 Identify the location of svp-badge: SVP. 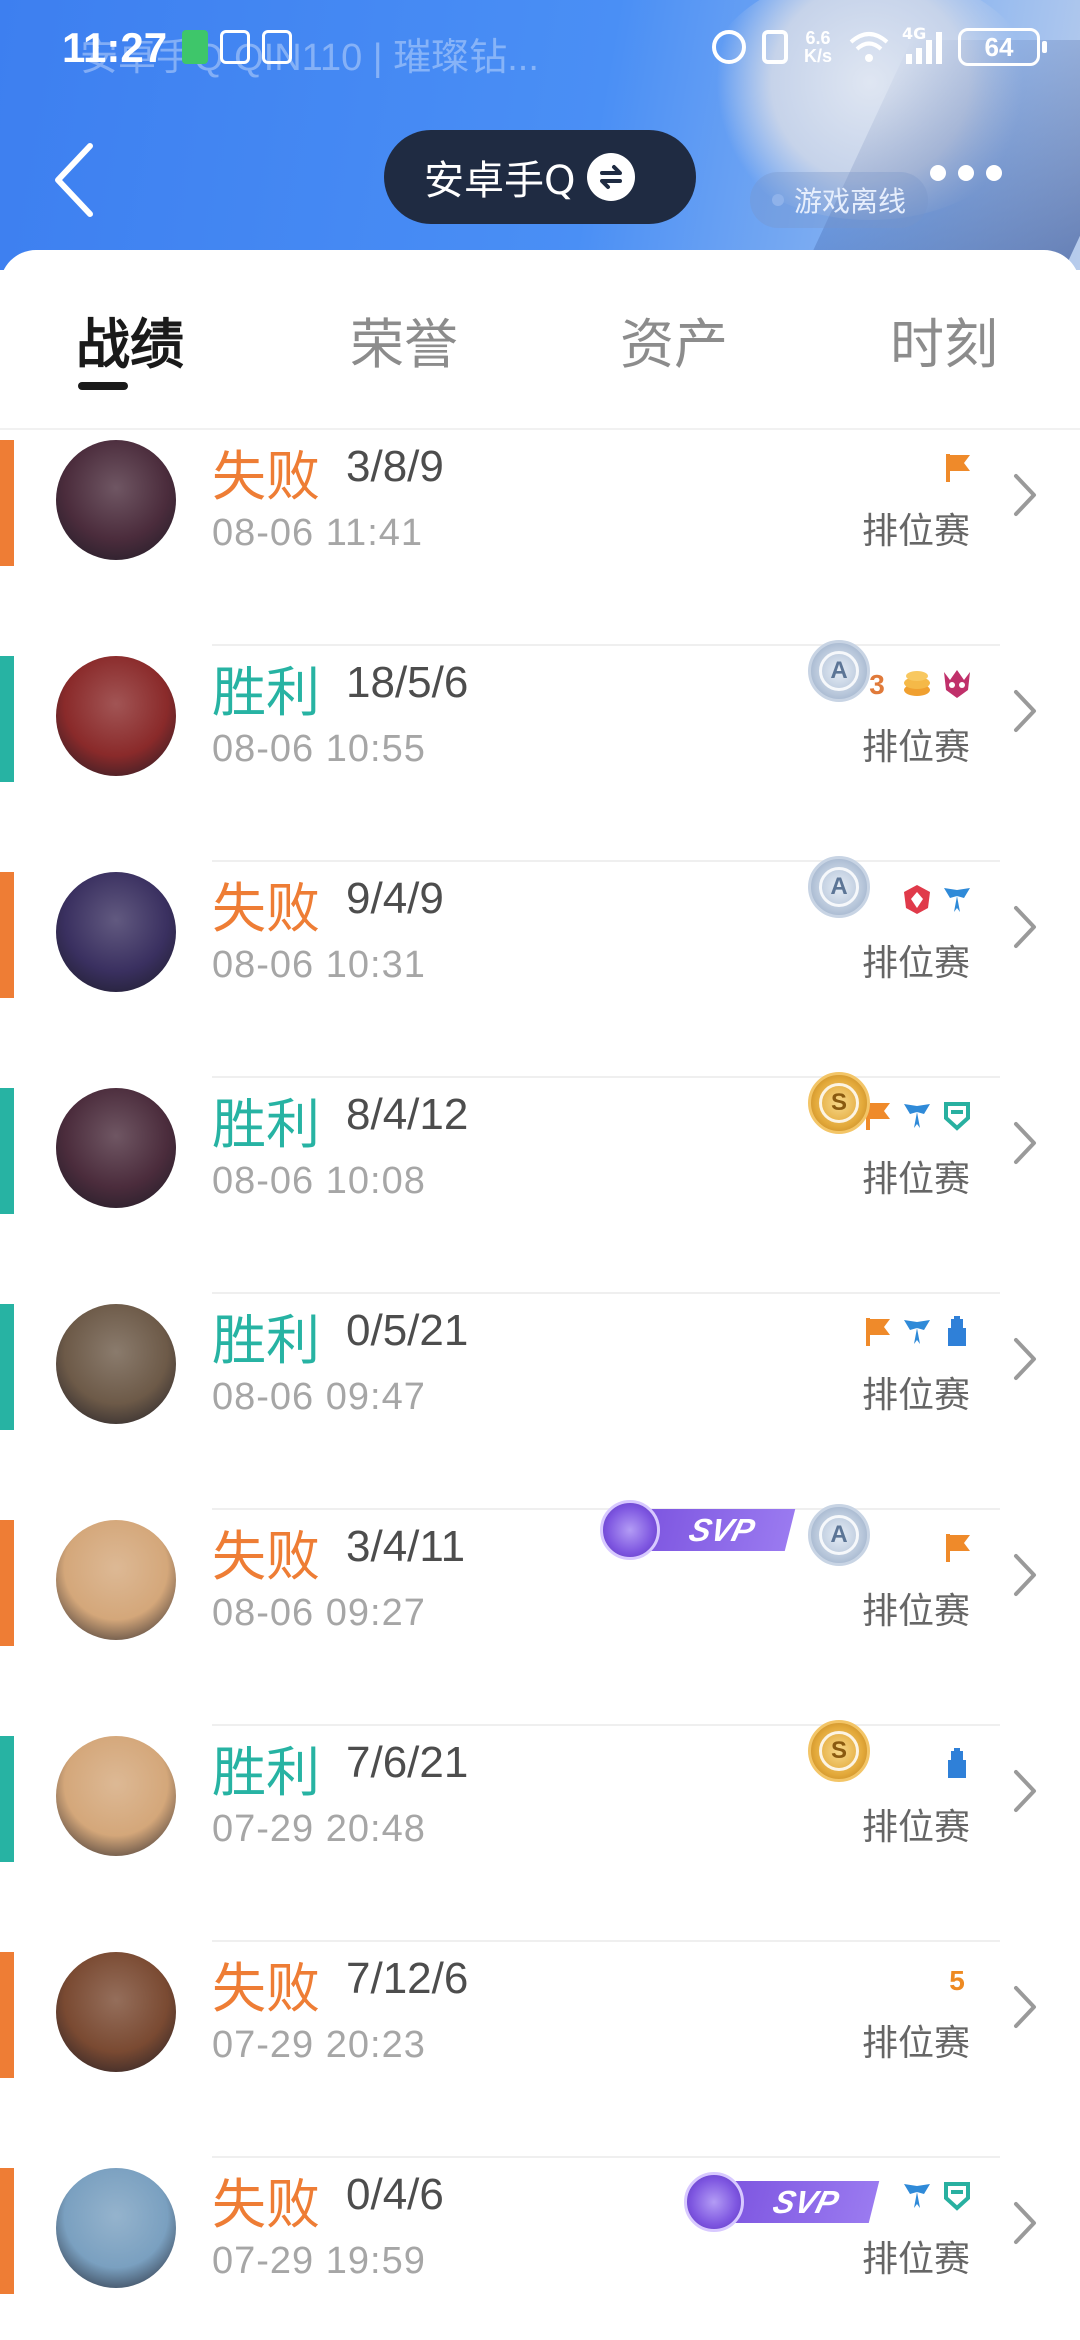
(698, 1530).